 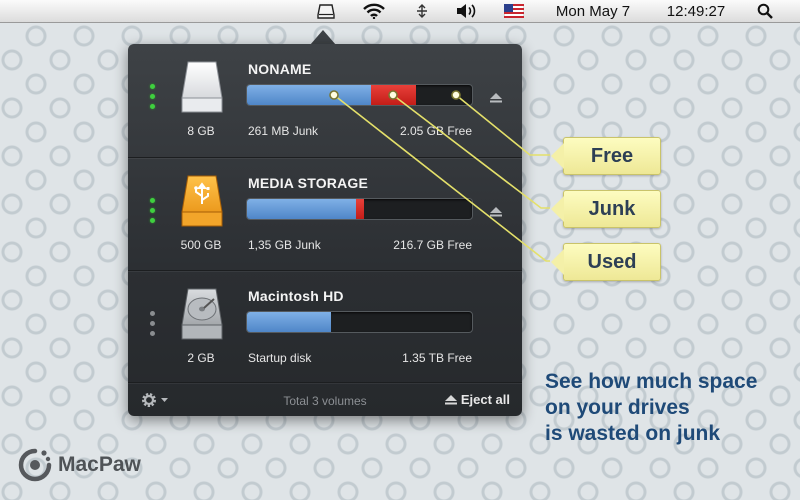 What do you see at coordinates (432, 245) in the screenshot?
I see `free-label: 216.7 GB Free` at bounding box center [432, 245].